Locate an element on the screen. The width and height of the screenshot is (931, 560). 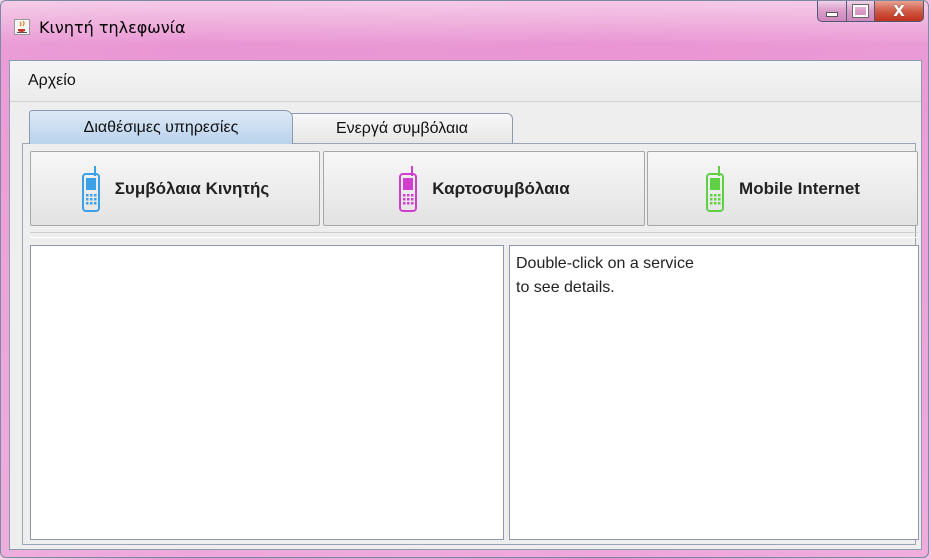
service-button-prepaid-contracts: Καρτοσυμβόλαια is located at coordinates (484, 188).